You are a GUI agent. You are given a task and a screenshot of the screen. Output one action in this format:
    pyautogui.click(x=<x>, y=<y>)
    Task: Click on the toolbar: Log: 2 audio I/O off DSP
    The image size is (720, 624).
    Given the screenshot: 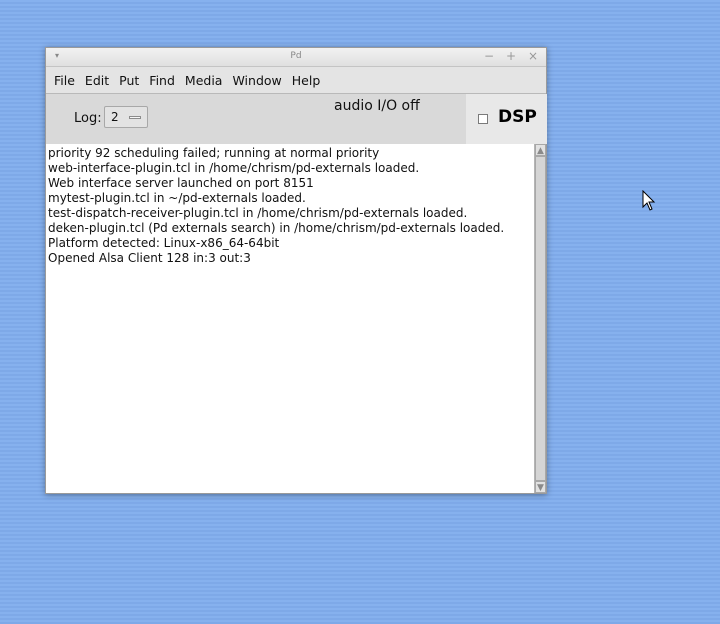 What is the action you would take?
    pyautogui.click(x=296, y=119)
    